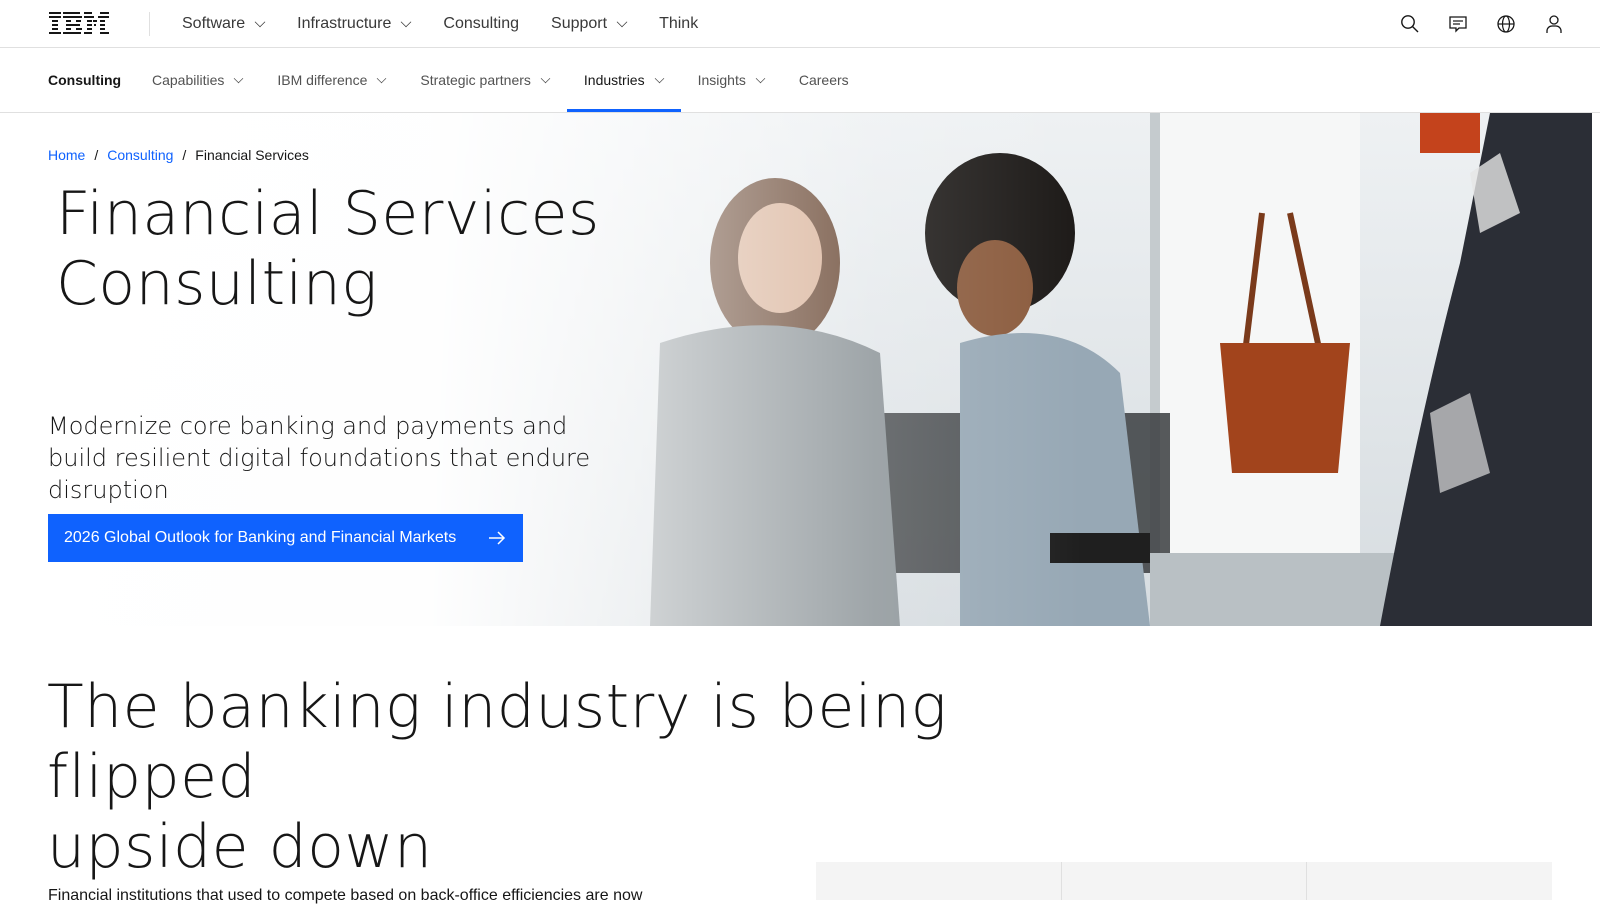  I want to click on search-button, so click(1410, 23).